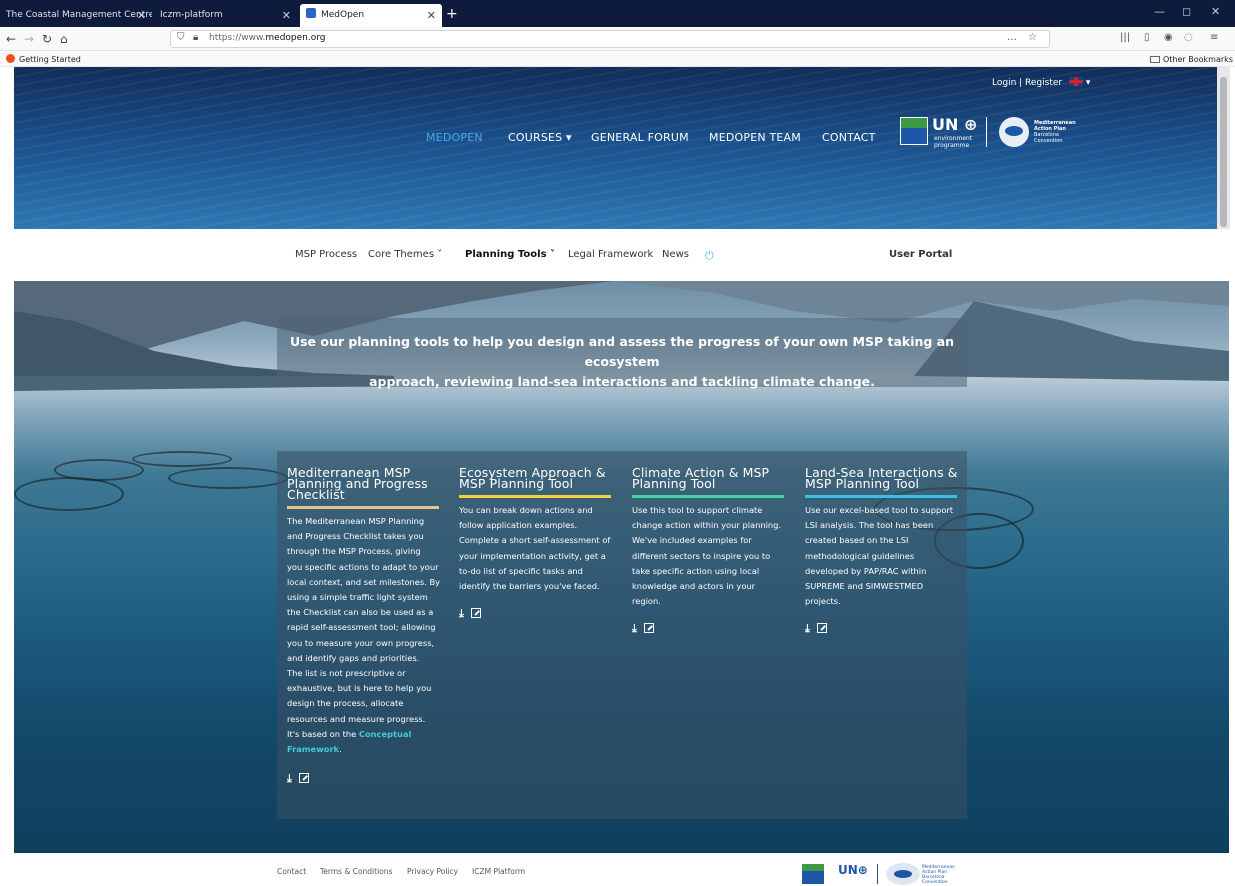 The image size is (1235, 886). What do you see at coordinates (47, 39) in the screenshot?
I see `reload-icon: ↻` at bounding box center [47, 39].